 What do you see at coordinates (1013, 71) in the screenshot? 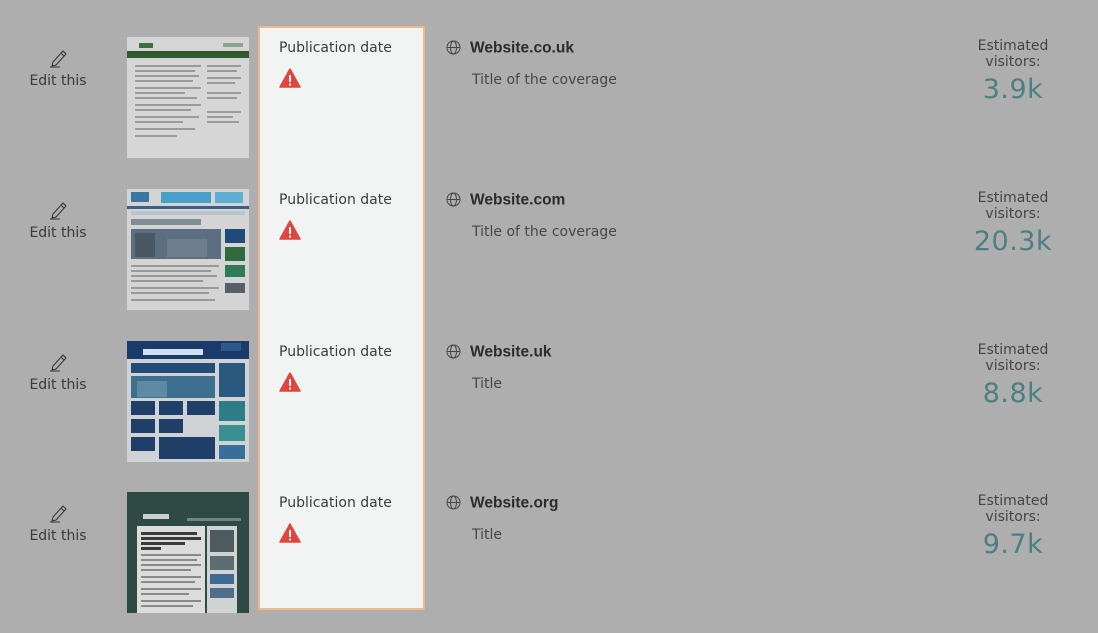
I see `estimated-visitors: Estimated visitors: 3.9k` at bounding box center [1013, 71].